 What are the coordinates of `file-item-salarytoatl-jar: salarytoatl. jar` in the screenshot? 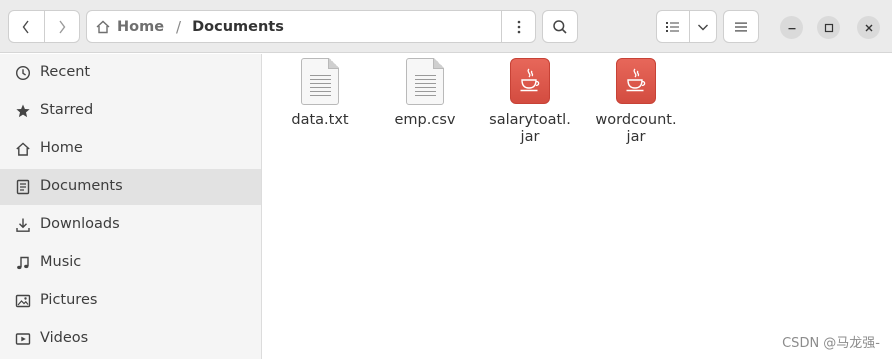 It's located at (530, 102).